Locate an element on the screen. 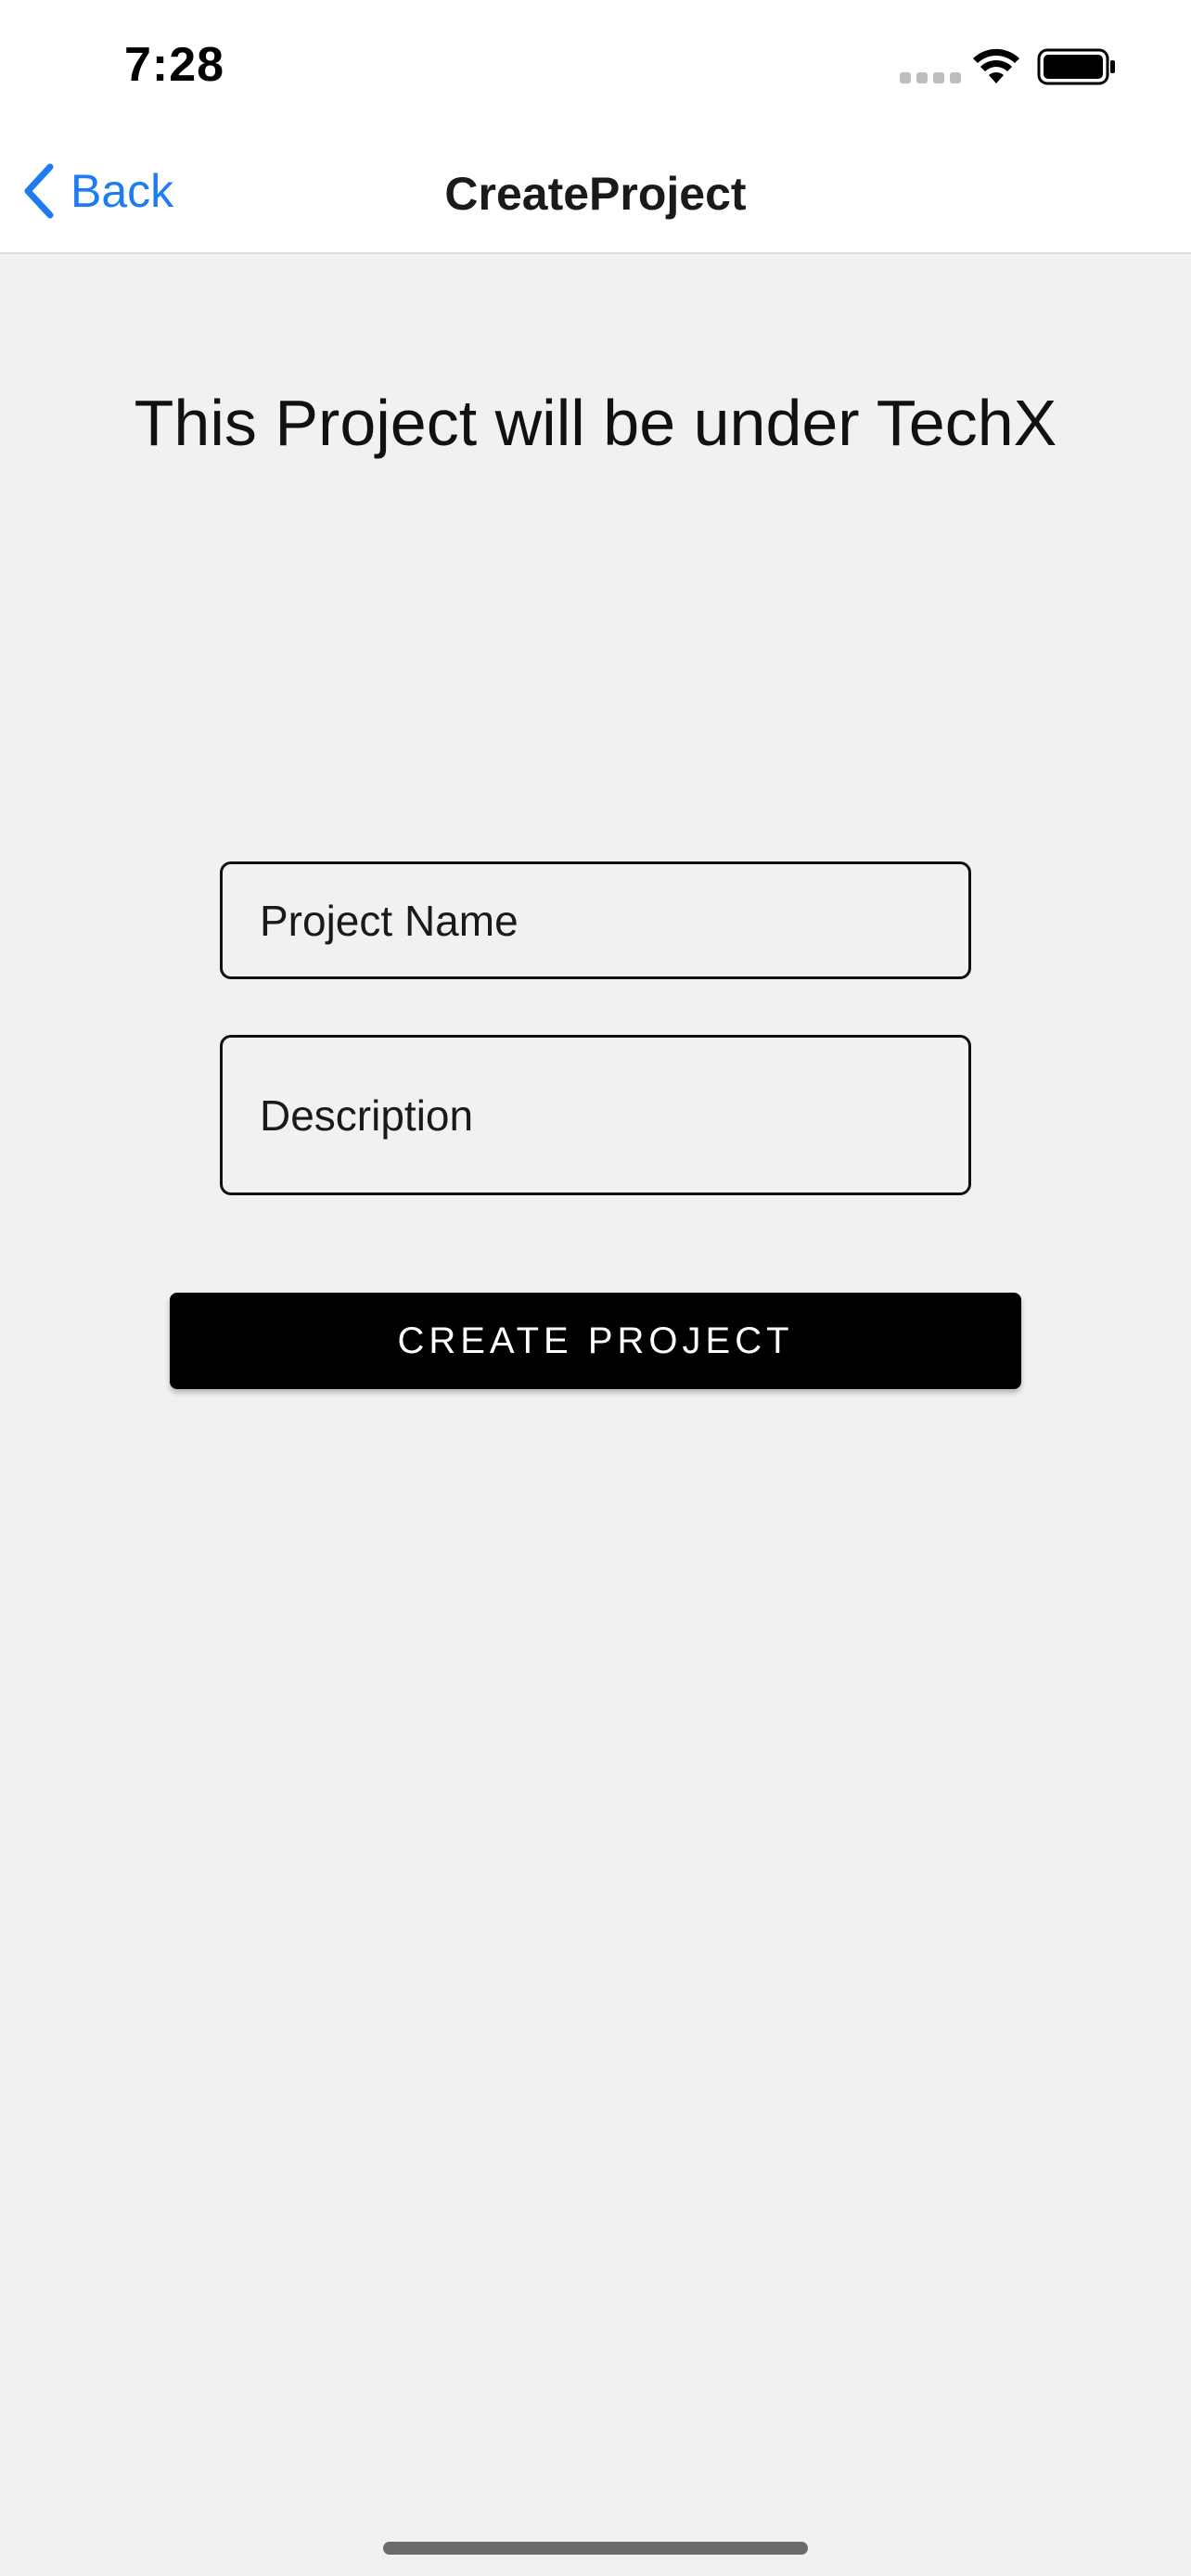 Image resolution: width=1191 pixels, height=2576 pixels. page-title: CreateProject is located at coordinates (595, 194).